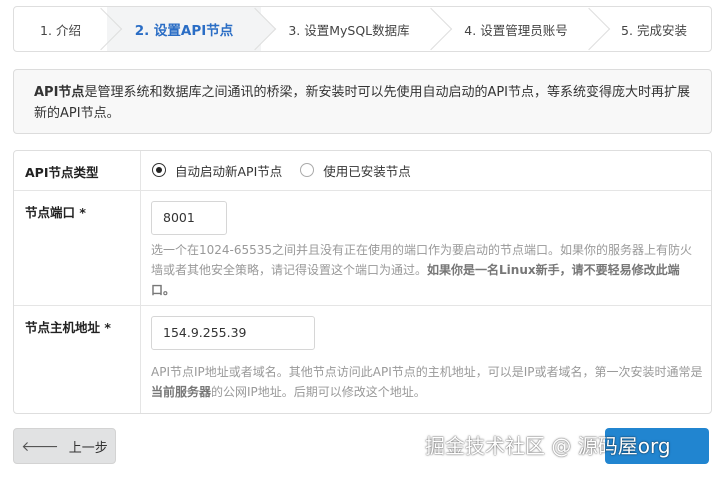 The image size is (719, 478). I want to click on radio-use-installed: 使用已安装节点, so click(355, 170).